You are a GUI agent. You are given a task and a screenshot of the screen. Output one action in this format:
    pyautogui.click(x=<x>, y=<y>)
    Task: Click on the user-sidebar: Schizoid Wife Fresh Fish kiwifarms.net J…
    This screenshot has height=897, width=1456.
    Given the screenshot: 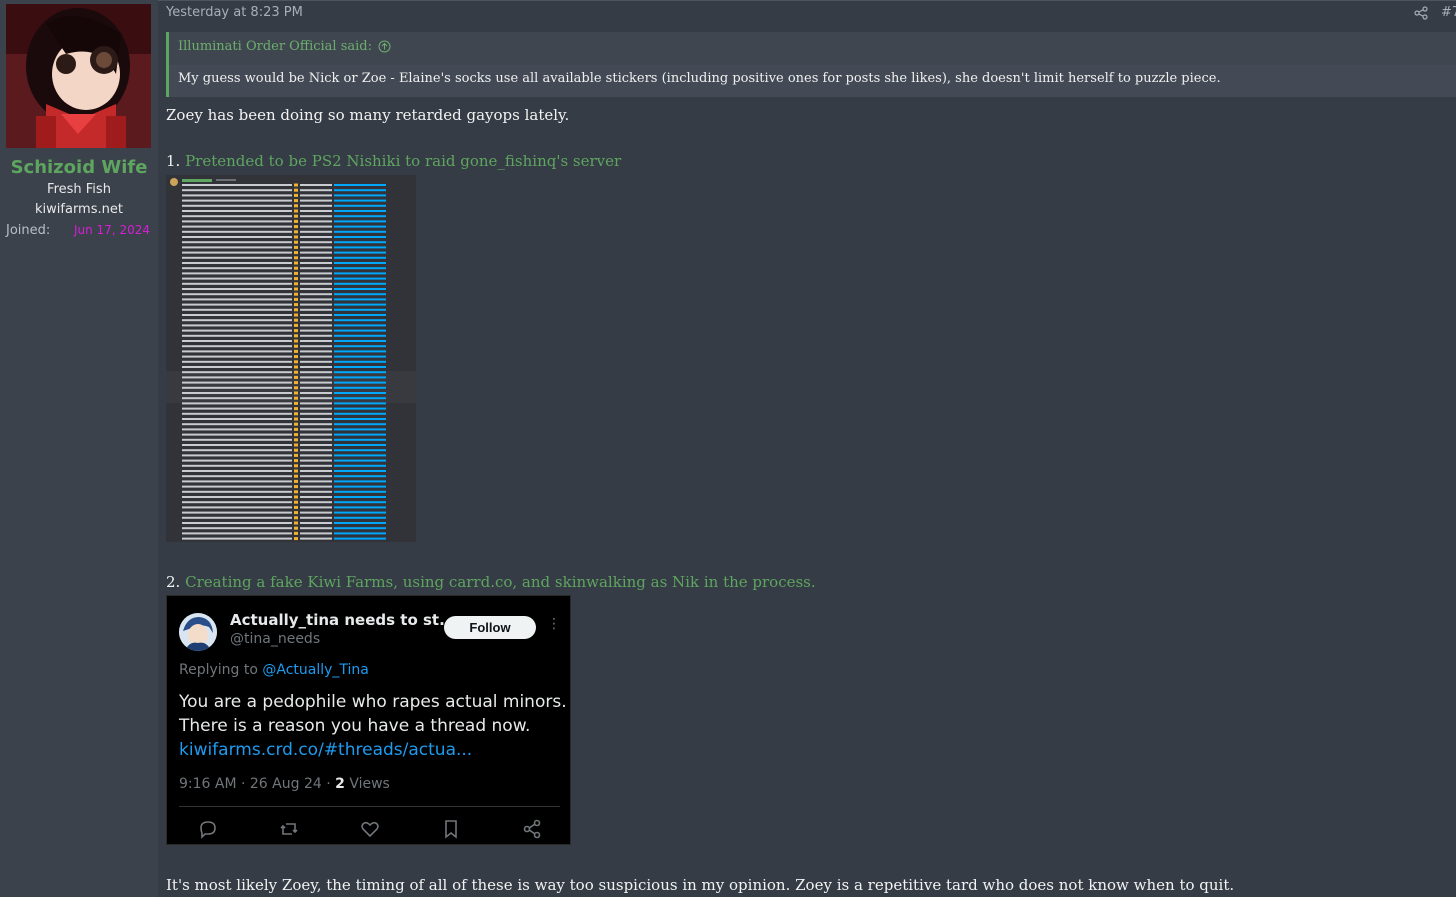 What is the action you would take?
    pyautogui.click(x=79, y=448)
    